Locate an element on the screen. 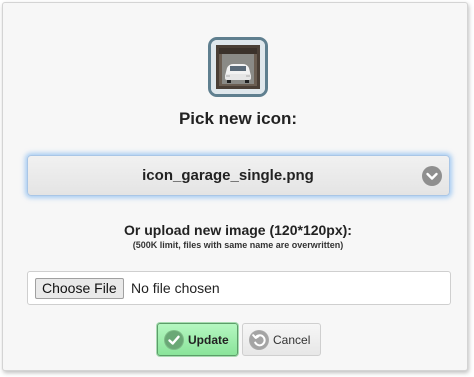 Image resolution: width=474 pixels, height=377 pixels. upload-title: Or upload new image (120*120px): is located at coordinates (238, 230).